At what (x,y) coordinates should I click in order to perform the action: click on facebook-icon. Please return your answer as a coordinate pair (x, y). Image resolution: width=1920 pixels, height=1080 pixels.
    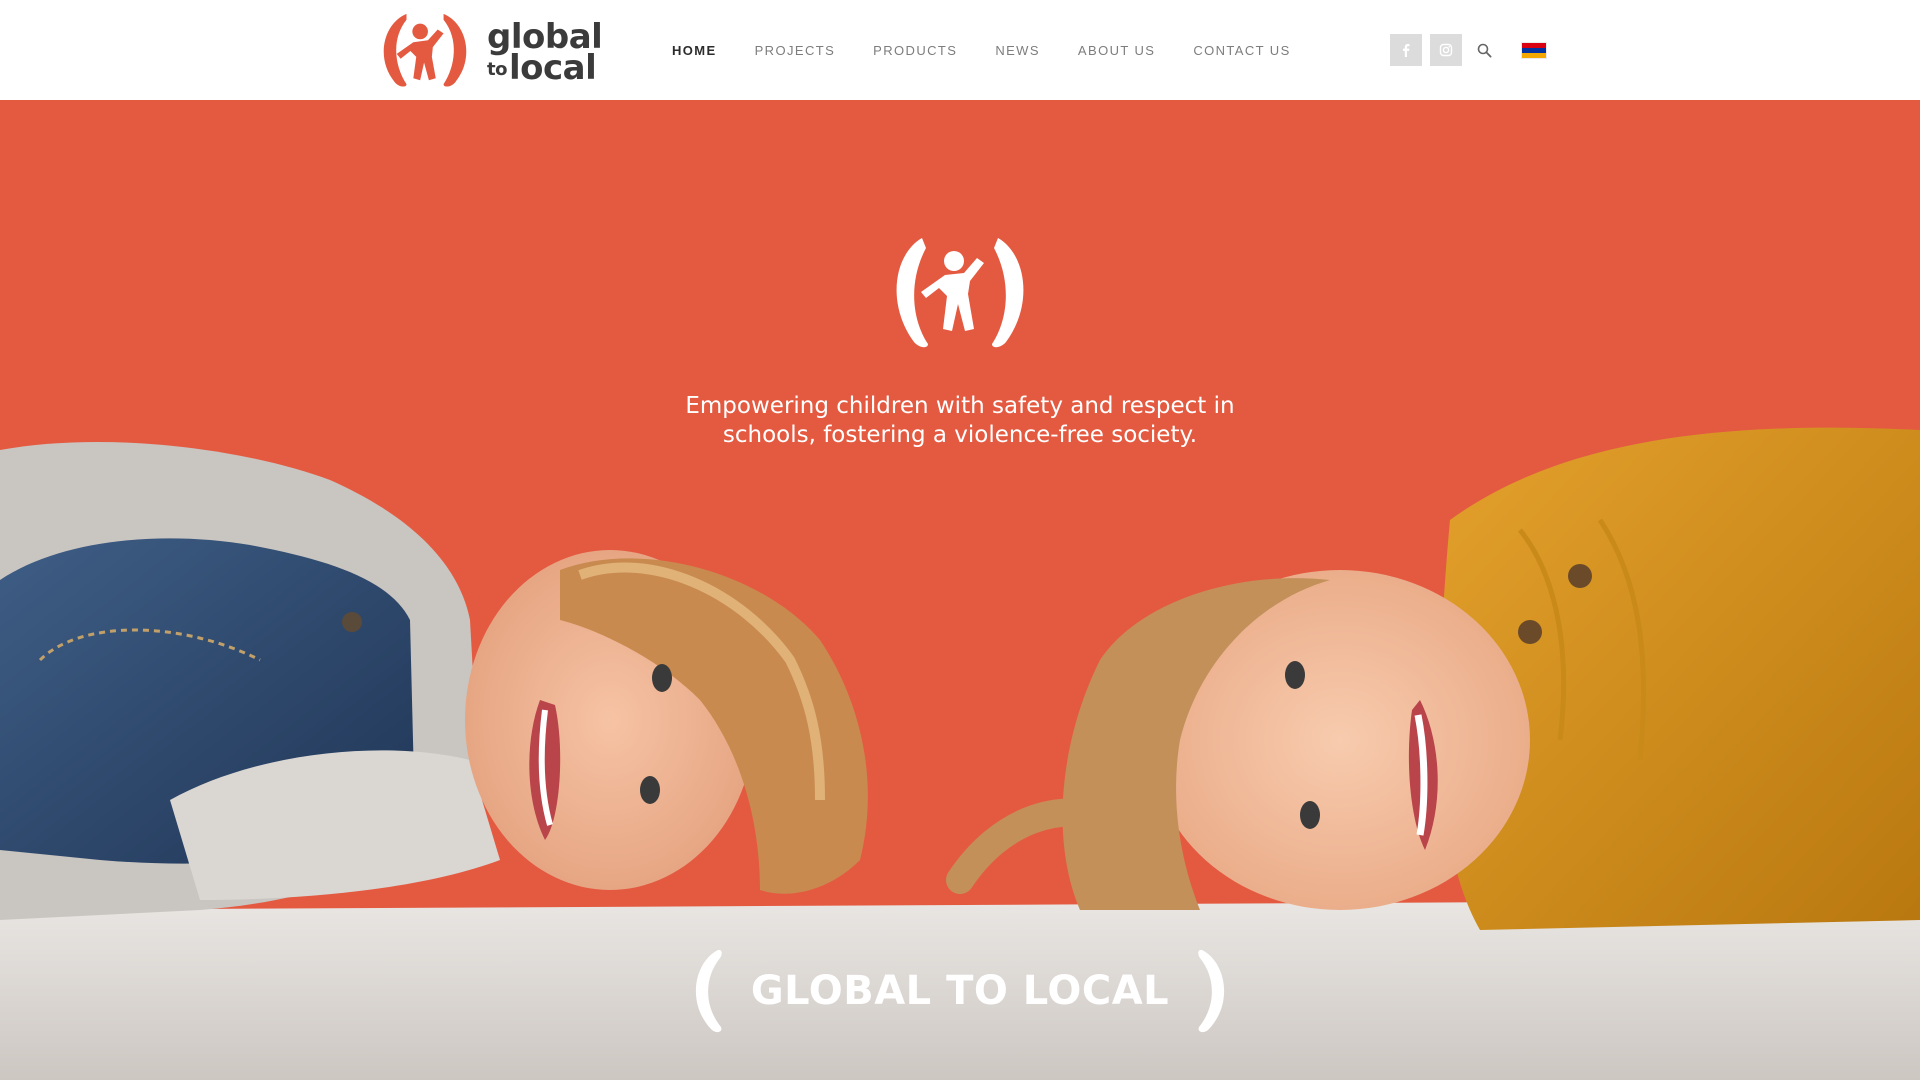
    Looking at the image, I should click on (1406, 50).